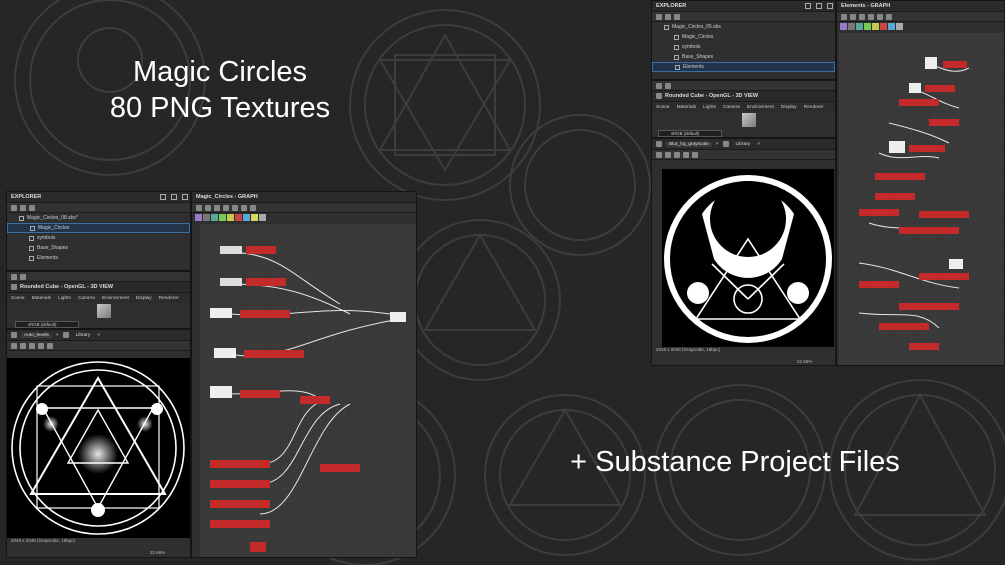 The width and height of the screenshot is (1005, 565). What do you see at coordinates (689, 144) in the screenshot?
I see `tab-blur-hq-grayscale: Blur_hq_grayscale` at bounding box center [689, 144].